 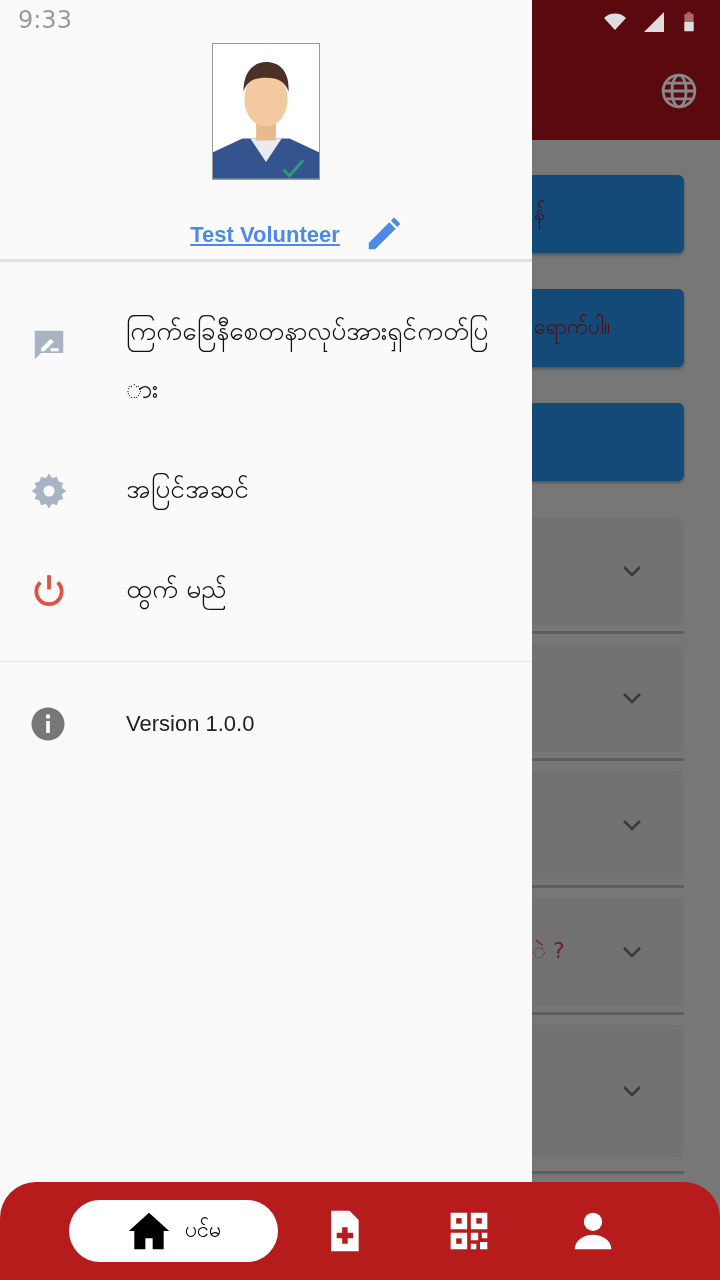 What do you see at coordinates (679, 91) in the screenshot?
I see `globe-icon` at bounding box center [679, 91].